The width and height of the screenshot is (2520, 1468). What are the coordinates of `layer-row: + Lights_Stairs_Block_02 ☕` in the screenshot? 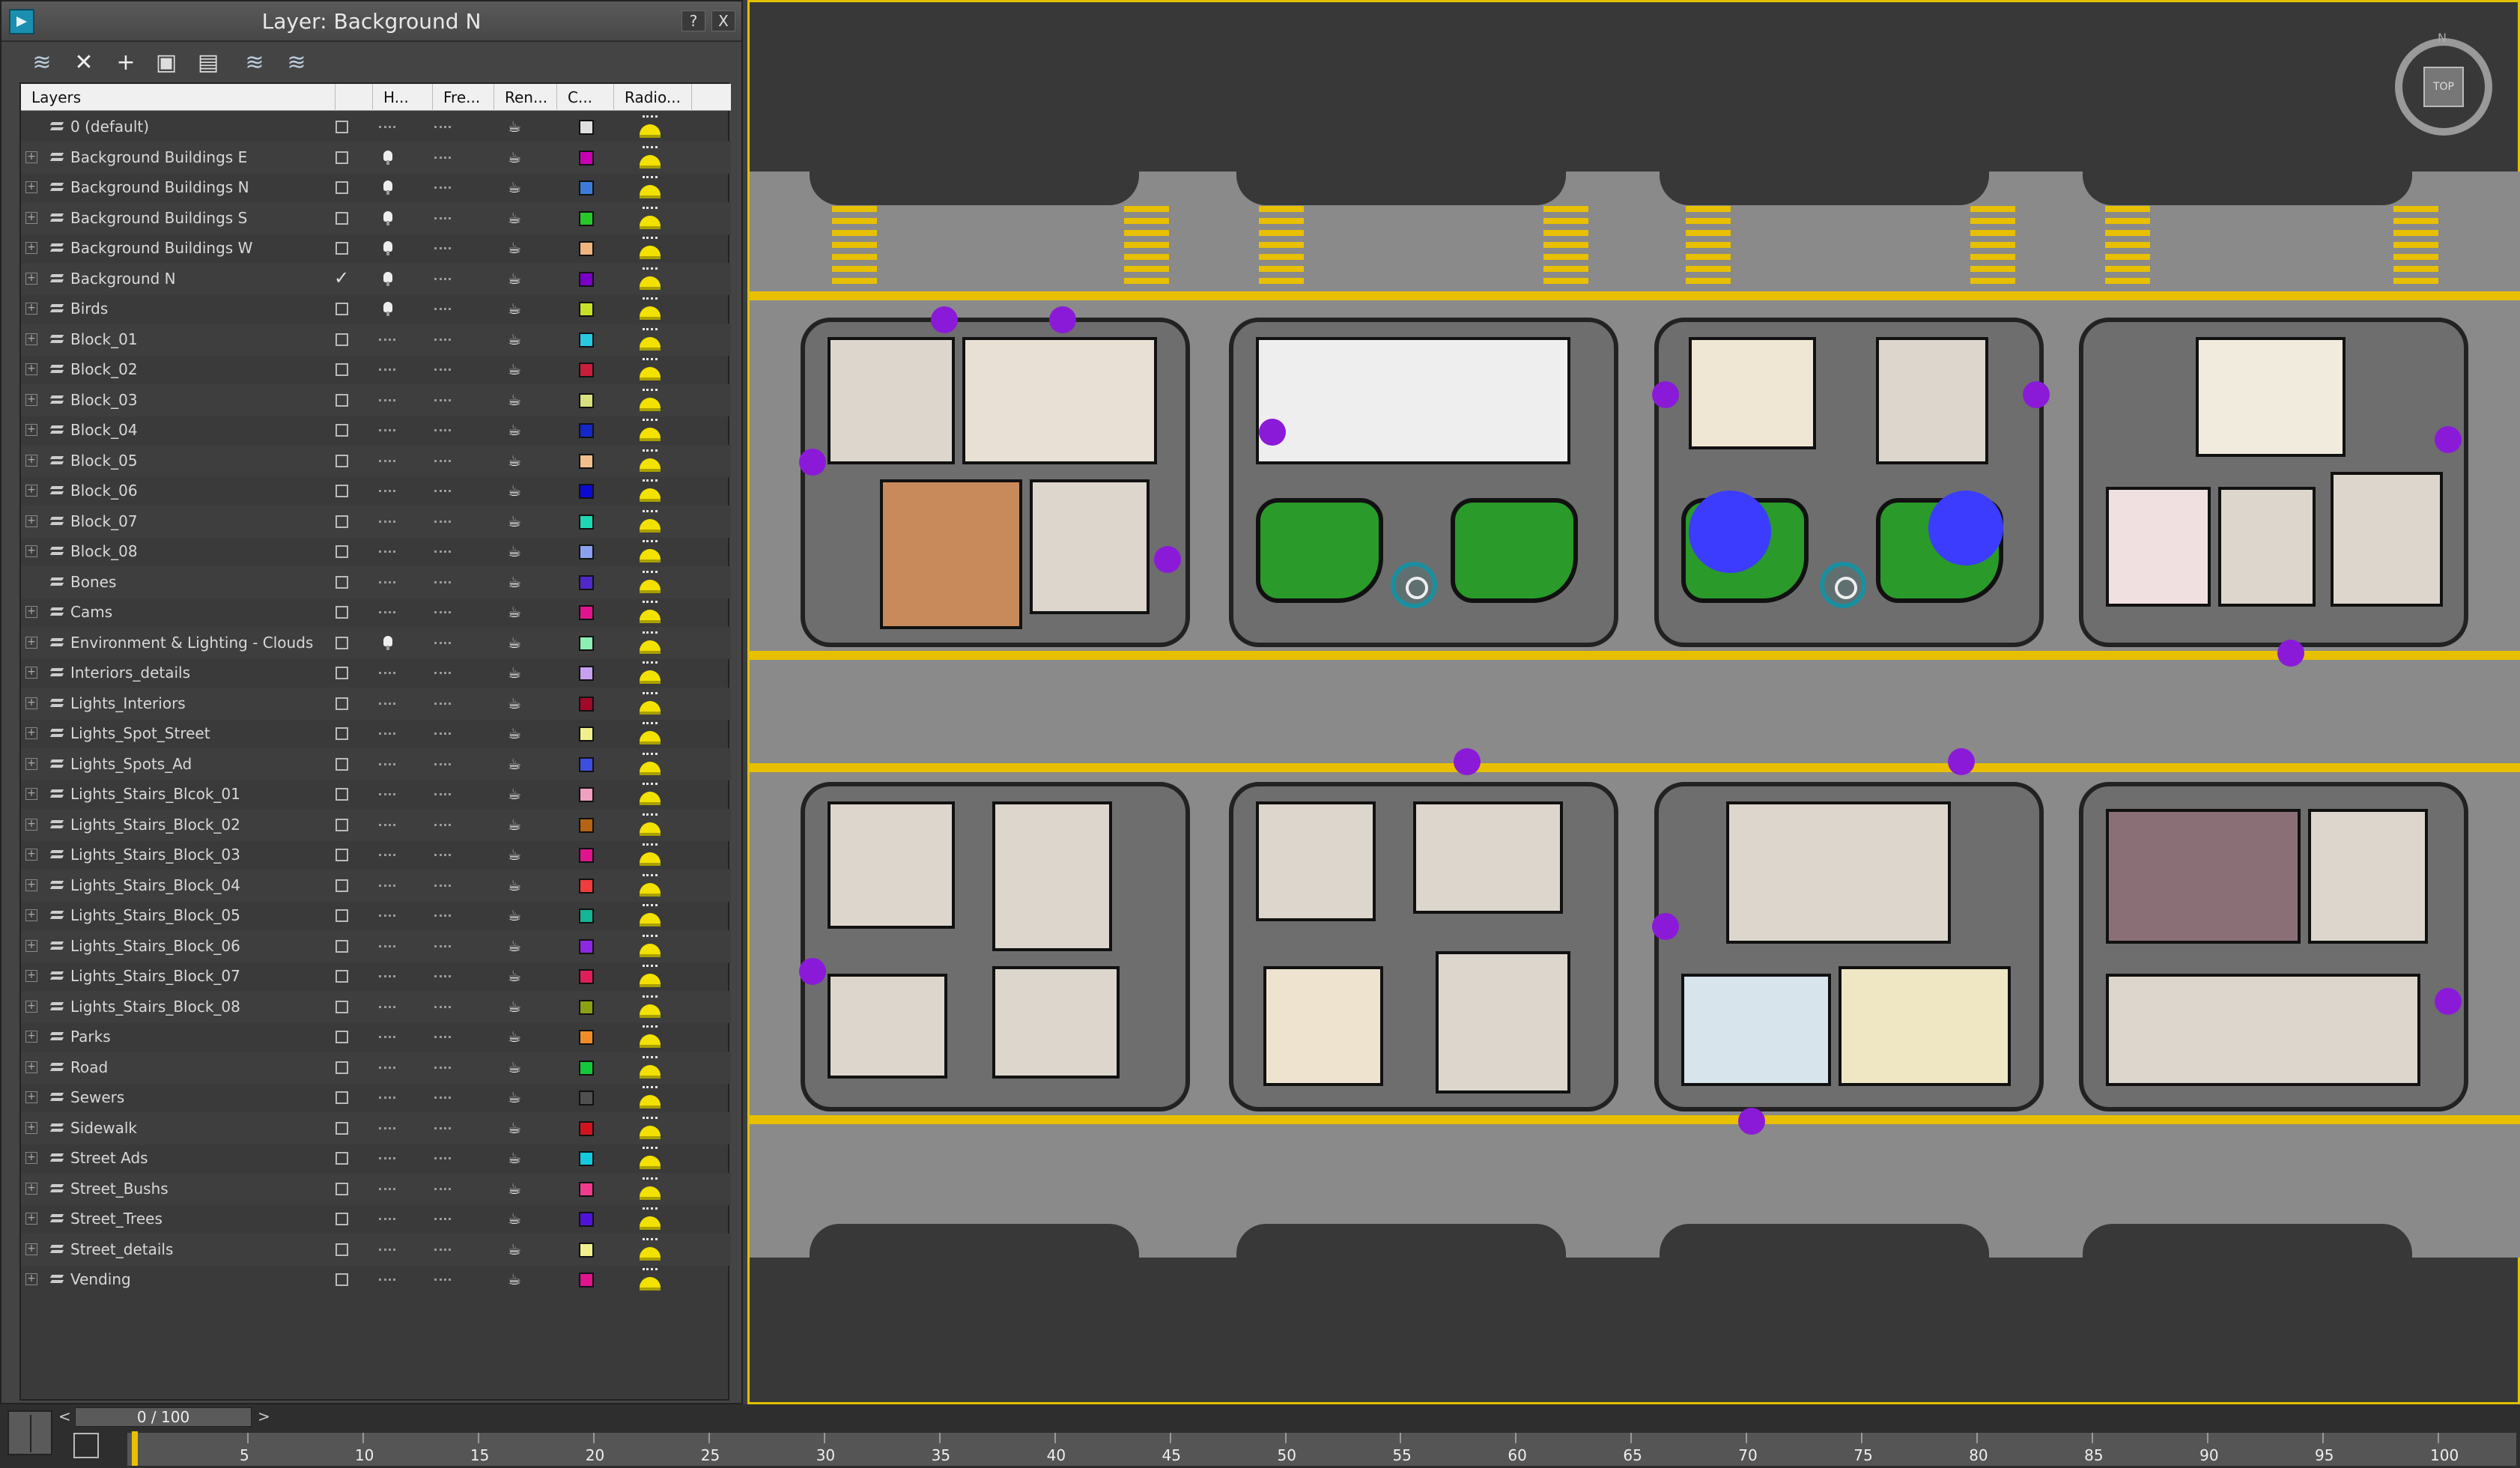 It's located at (376, 824).